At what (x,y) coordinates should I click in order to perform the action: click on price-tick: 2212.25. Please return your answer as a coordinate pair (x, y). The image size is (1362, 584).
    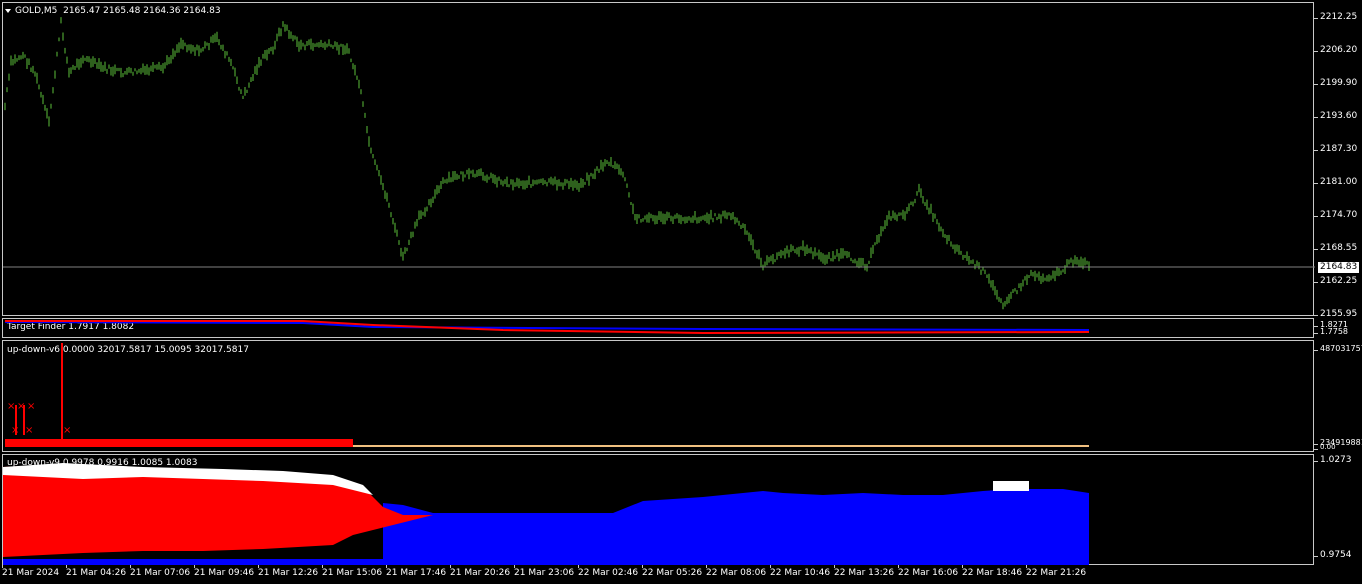
    Looking at the image, I should click on (1335, 17).